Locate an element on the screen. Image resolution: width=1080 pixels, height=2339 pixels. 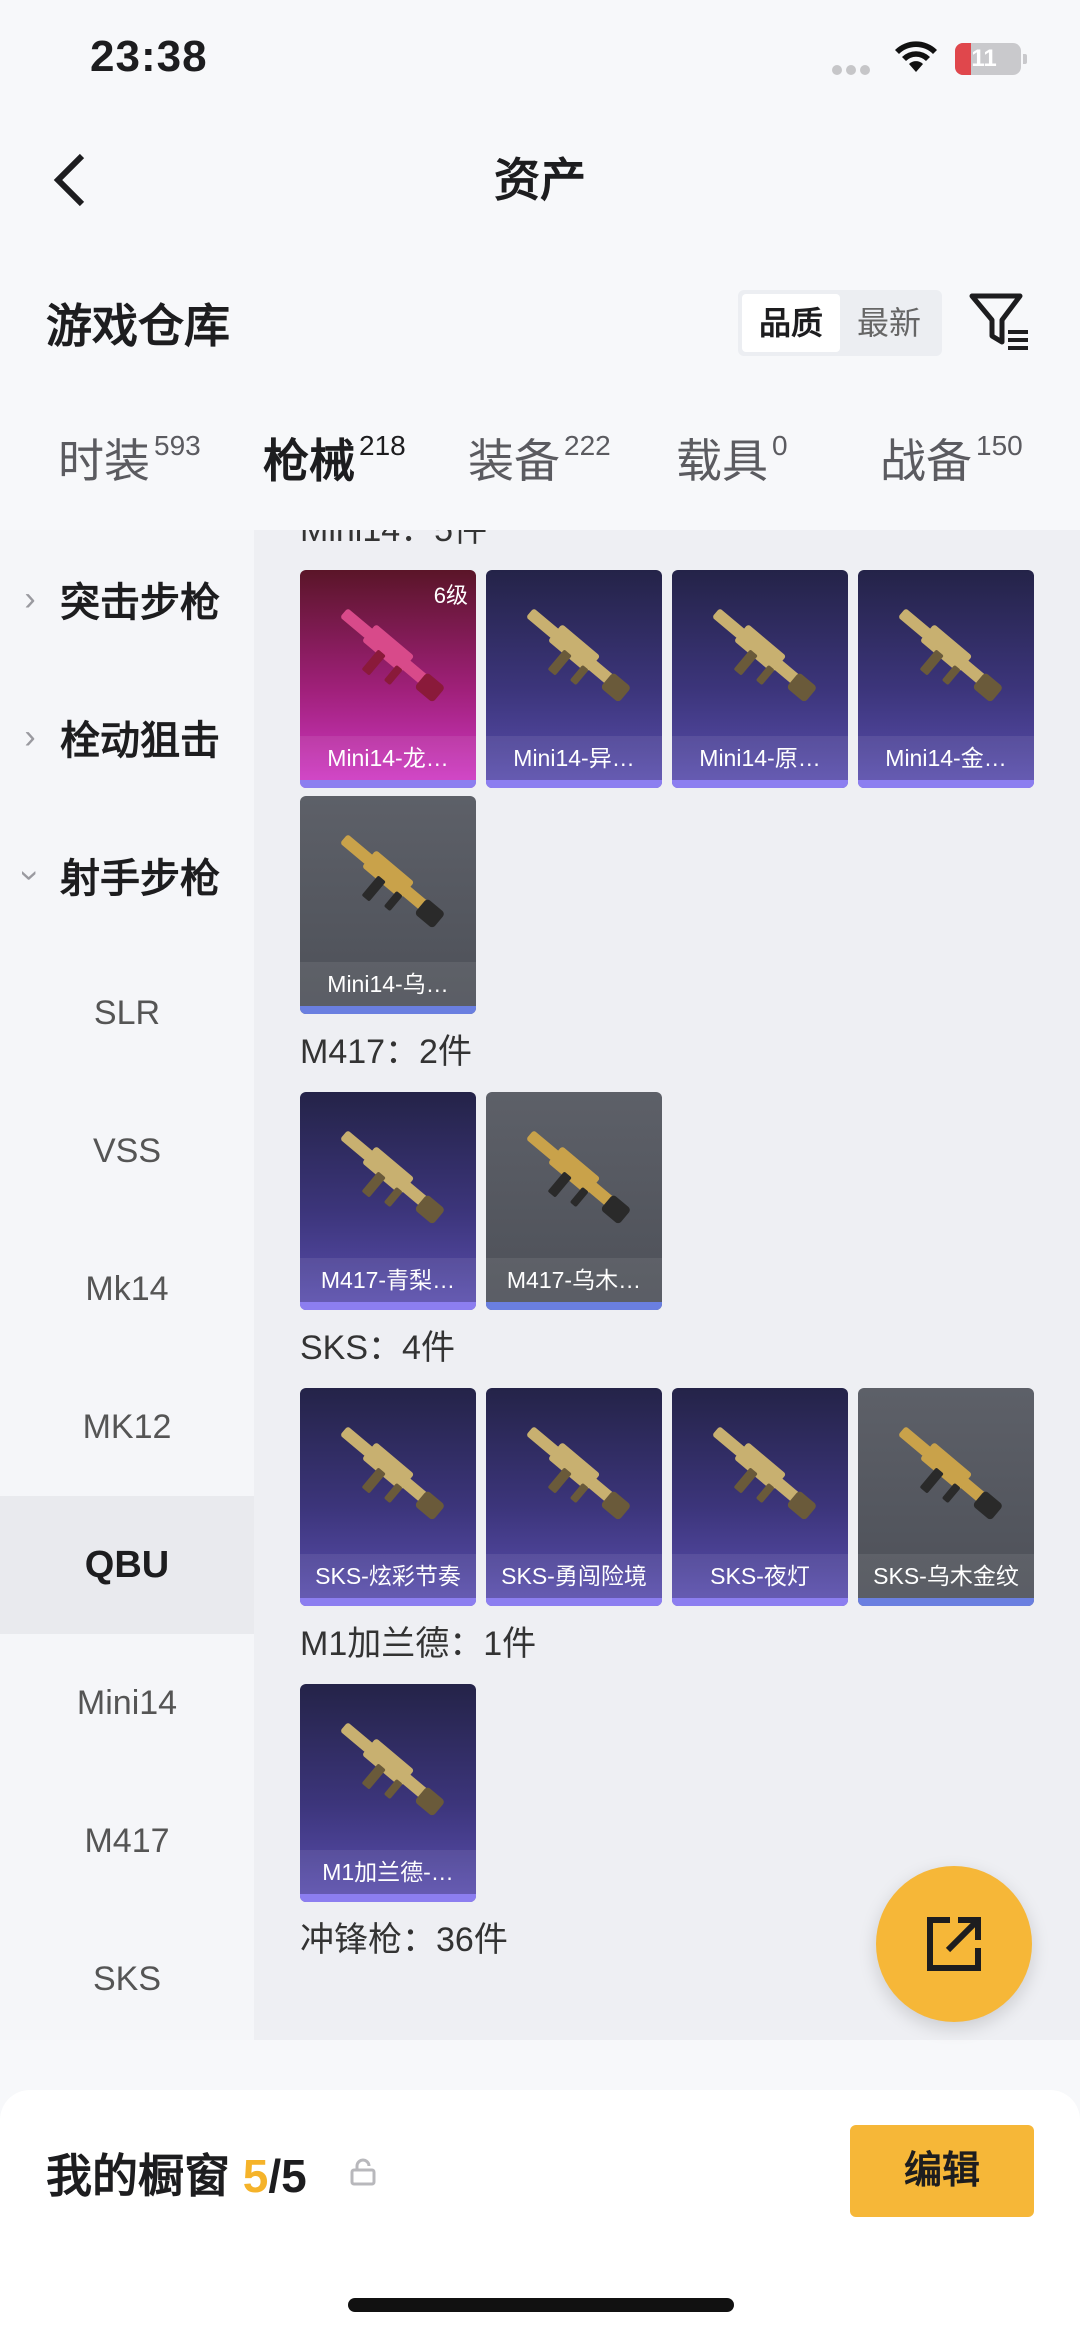
signal-icon is located at coordinates (858, 68).